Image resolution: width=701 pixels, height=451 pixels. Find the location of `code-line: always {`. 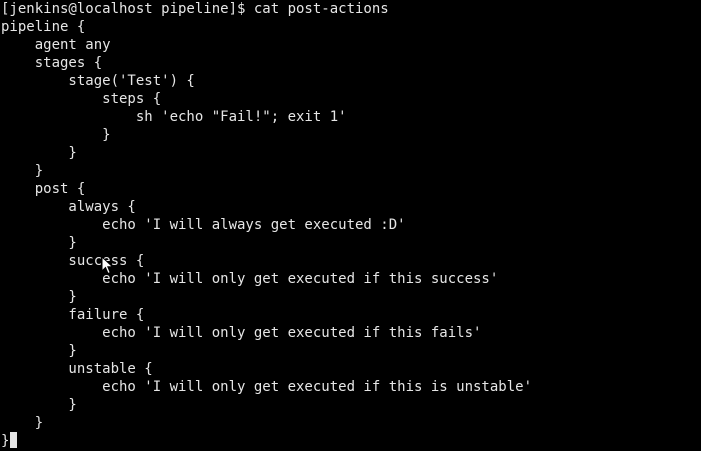

code-line: always { is located at coordinates (68, 207).